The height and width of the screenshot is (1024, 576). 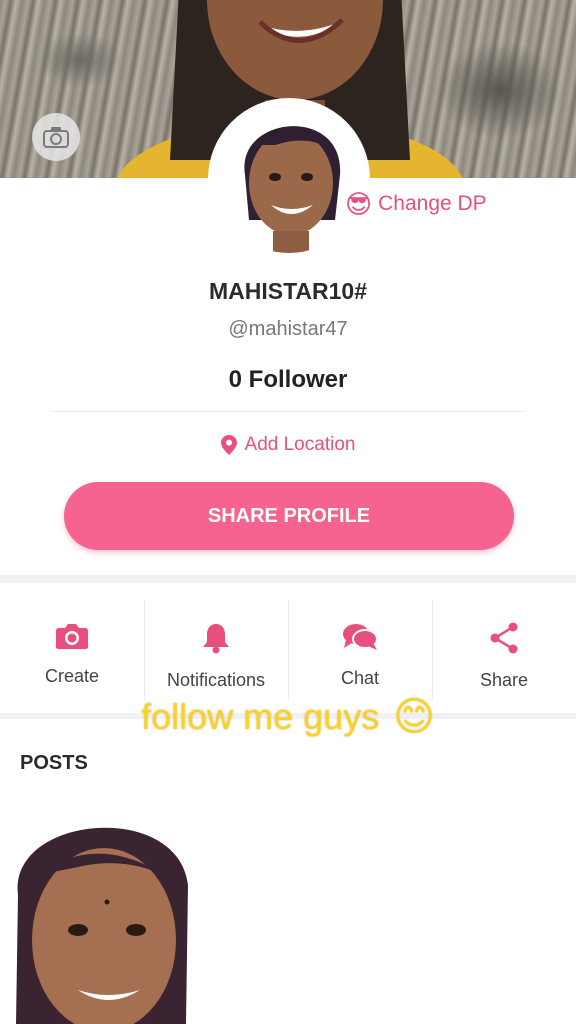 What do you see at coordinates (504, 638) in the screenshot?
I see `share-icon` at bounding box center [504, 638].